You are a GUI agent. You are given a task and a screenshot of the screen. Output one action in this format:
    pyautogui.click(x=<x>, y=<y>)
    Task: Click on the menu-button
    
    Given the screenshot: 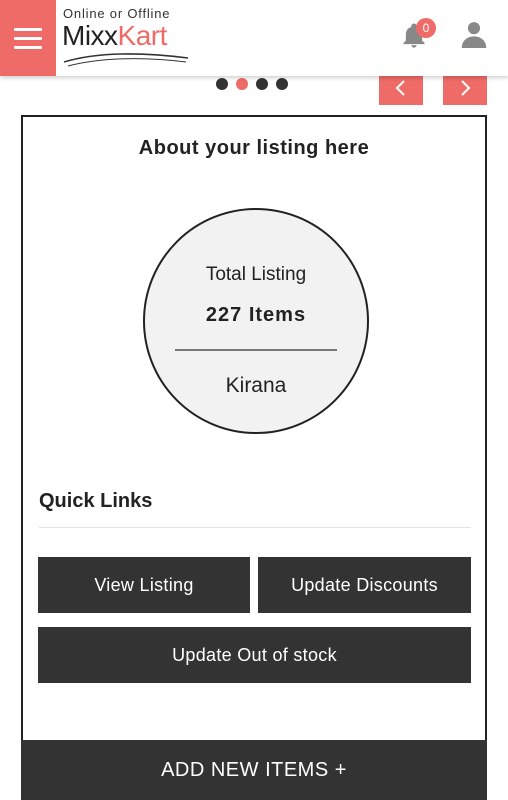 What is the action you would take?
    pyautogui.click(x=28, y=38)
    